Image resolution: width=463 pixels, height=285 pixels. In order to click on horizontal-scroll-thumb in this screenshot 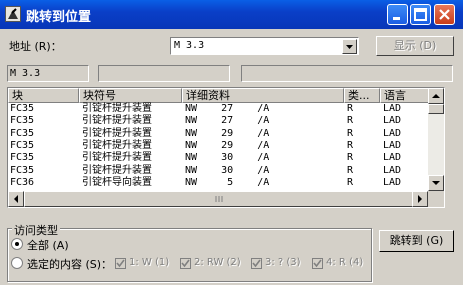, I will do `click(219, 199)`.